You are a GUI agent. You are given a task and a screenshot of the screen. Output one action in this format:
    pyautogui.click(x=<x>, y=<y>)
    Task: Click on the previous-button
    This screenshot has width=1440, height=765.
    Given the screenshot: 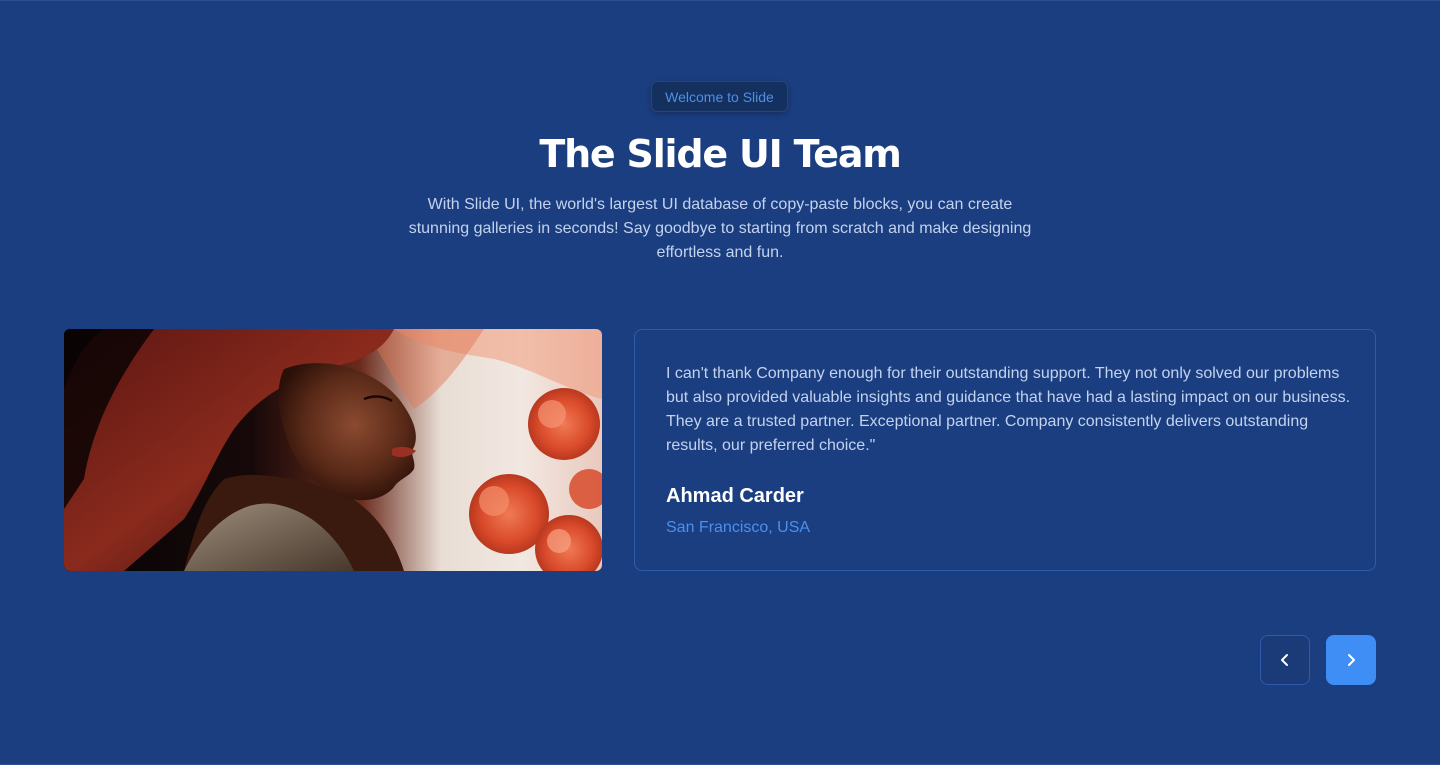 What is the action you would take?
    pyautogui.click(x=1285, y=660)
    